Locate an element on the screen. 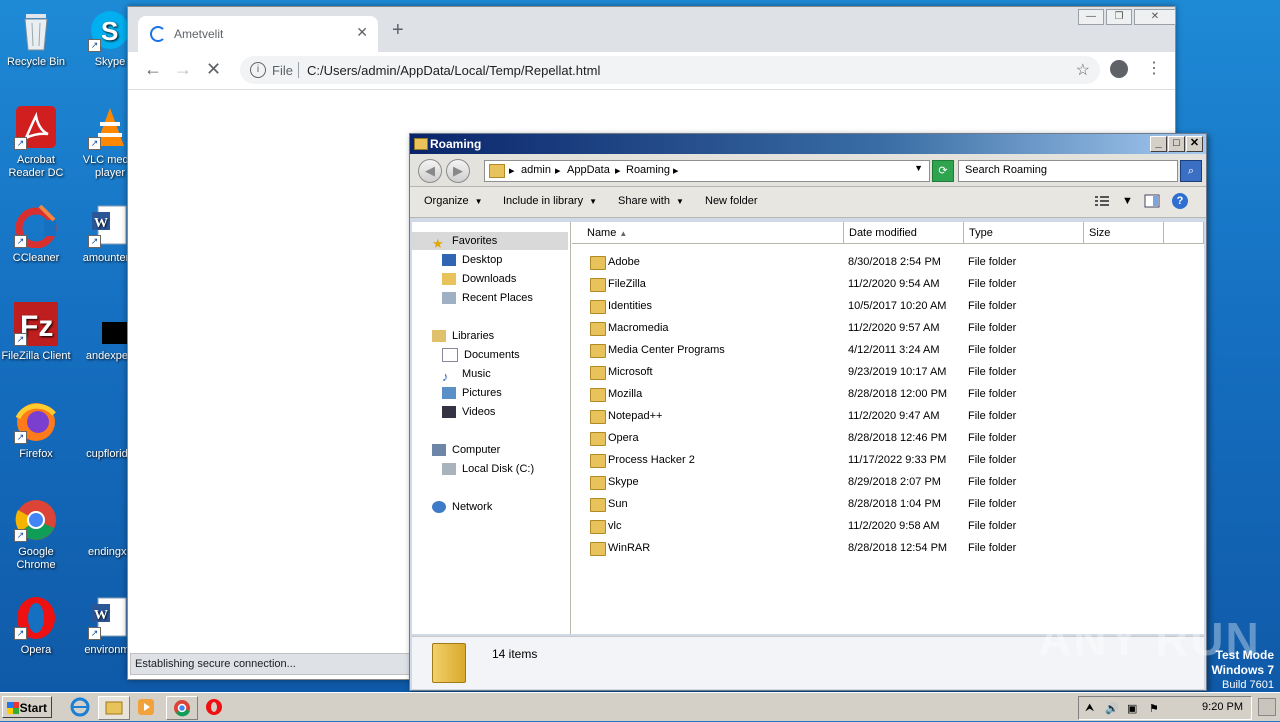  file-row: WinRAR 8/28/2018 12:54 PM File folder is located at coordinates (888, 548).